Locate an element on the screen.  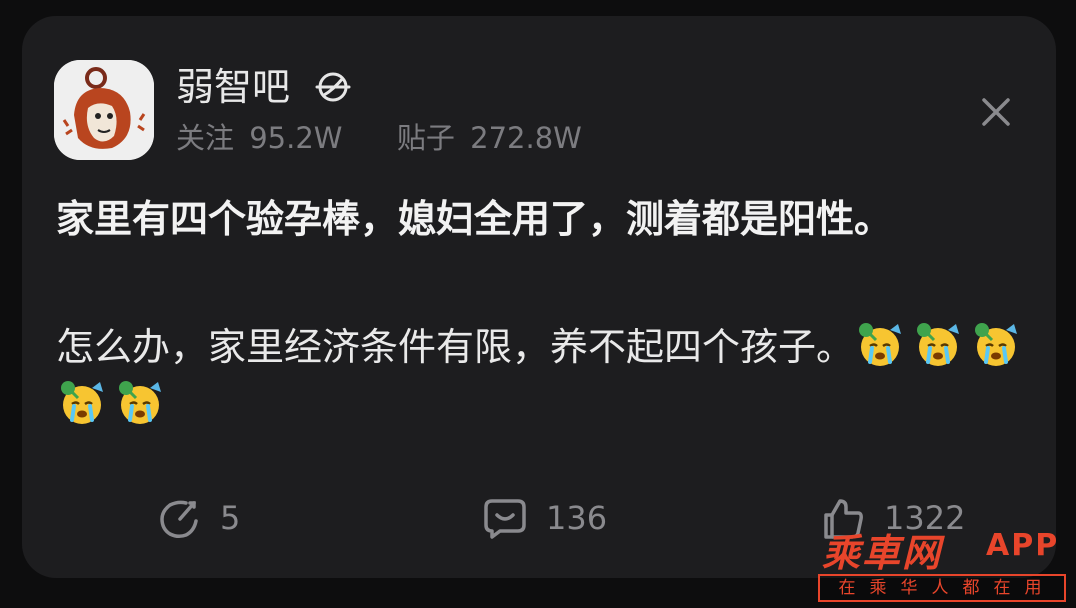
forum-name: 弱智吧 is located at coordinates (233, 87).